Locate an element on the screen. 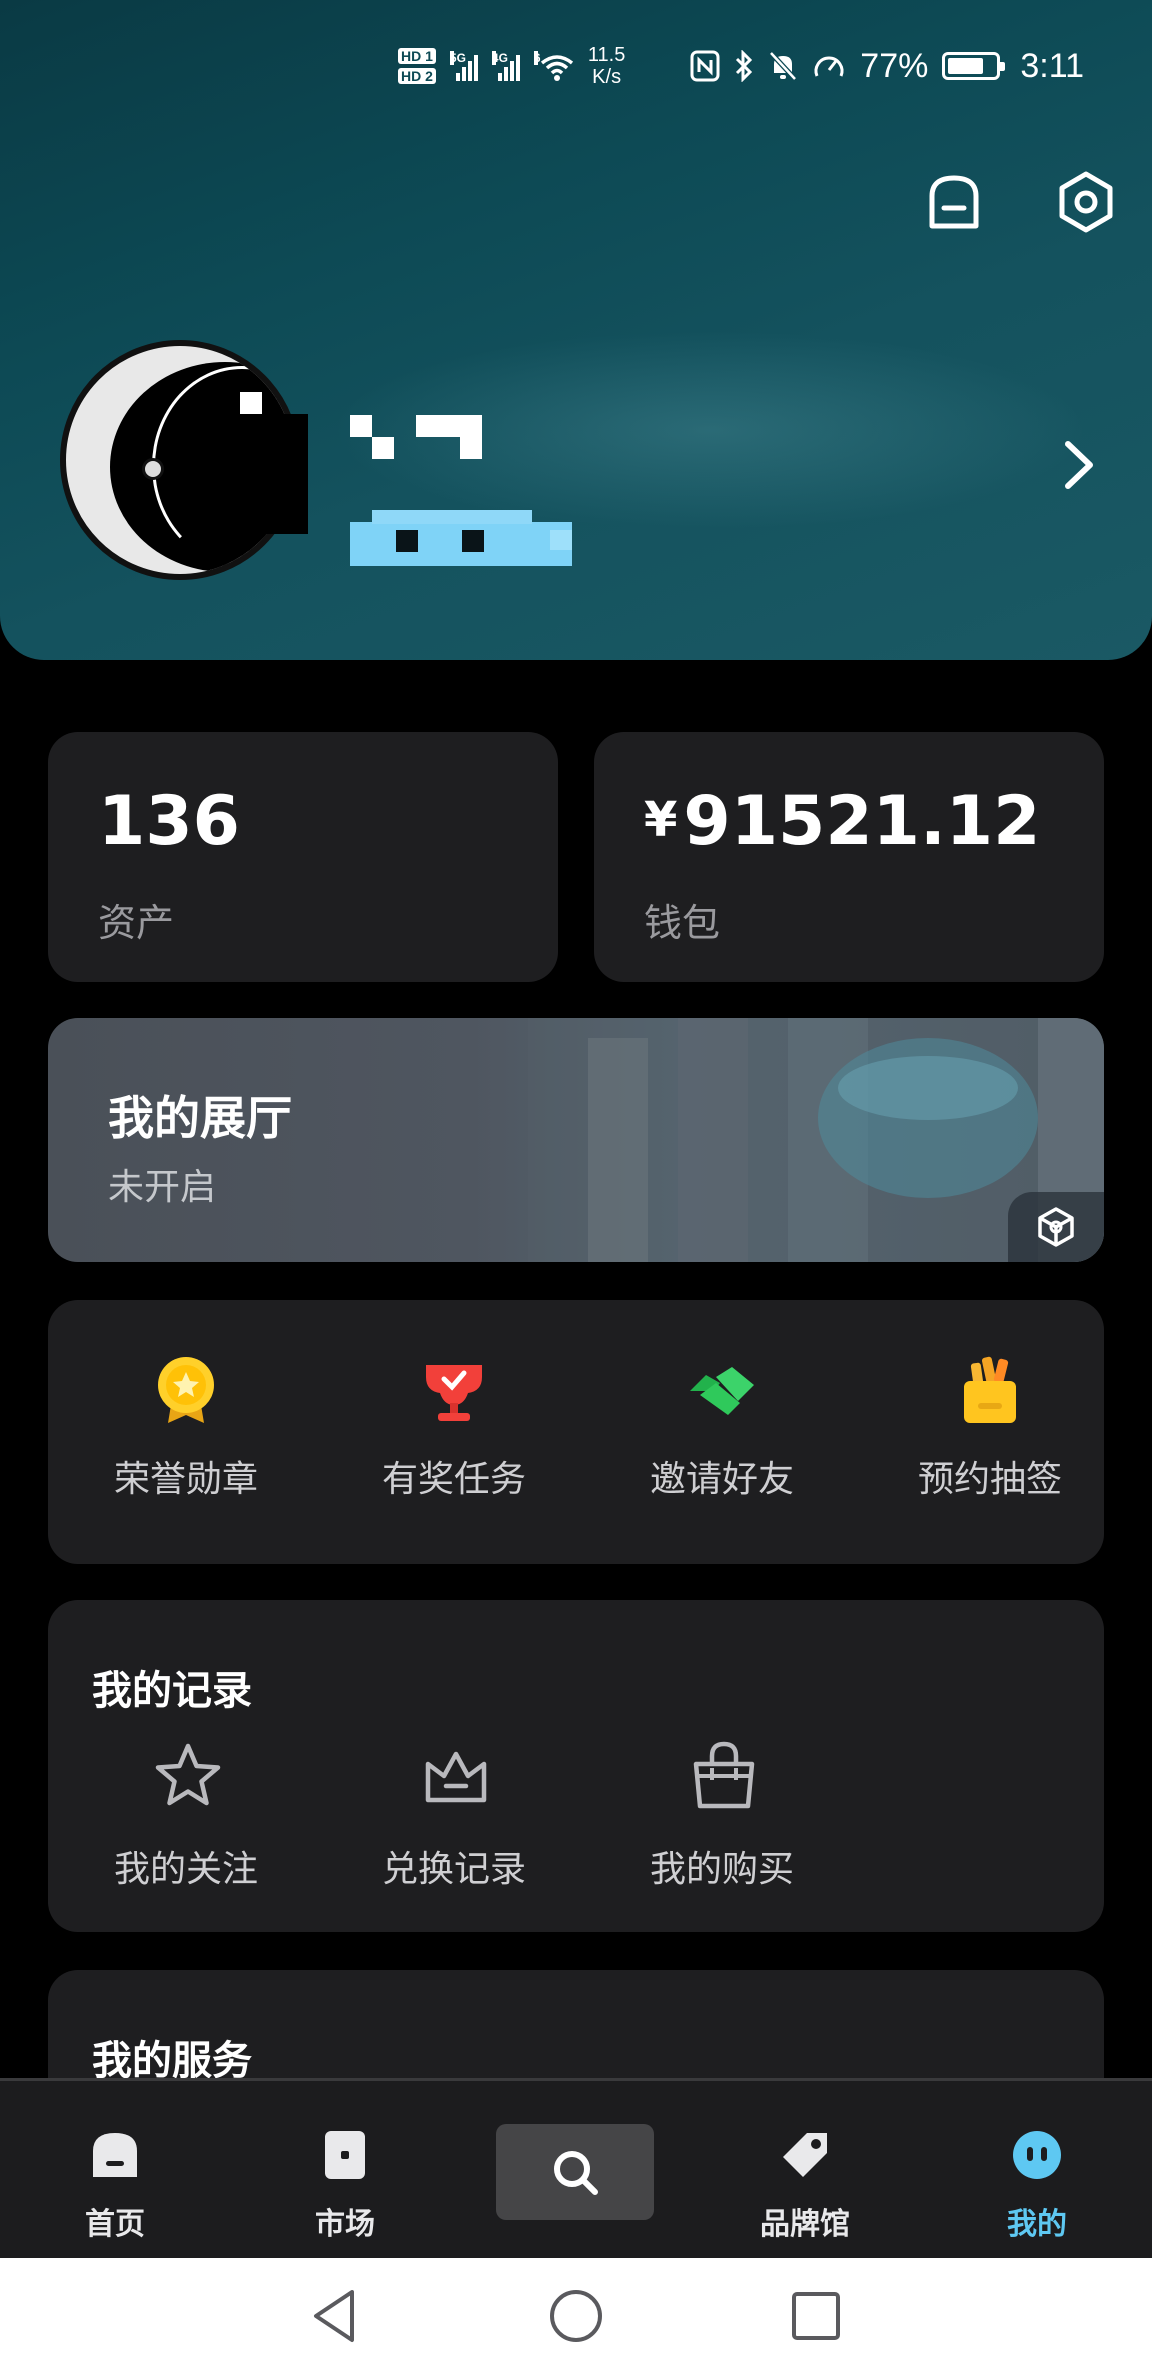 Image resolution: width=1152 pixels, height=2376 pixels. bluetooth-icon is located at coordinates (744, 66).